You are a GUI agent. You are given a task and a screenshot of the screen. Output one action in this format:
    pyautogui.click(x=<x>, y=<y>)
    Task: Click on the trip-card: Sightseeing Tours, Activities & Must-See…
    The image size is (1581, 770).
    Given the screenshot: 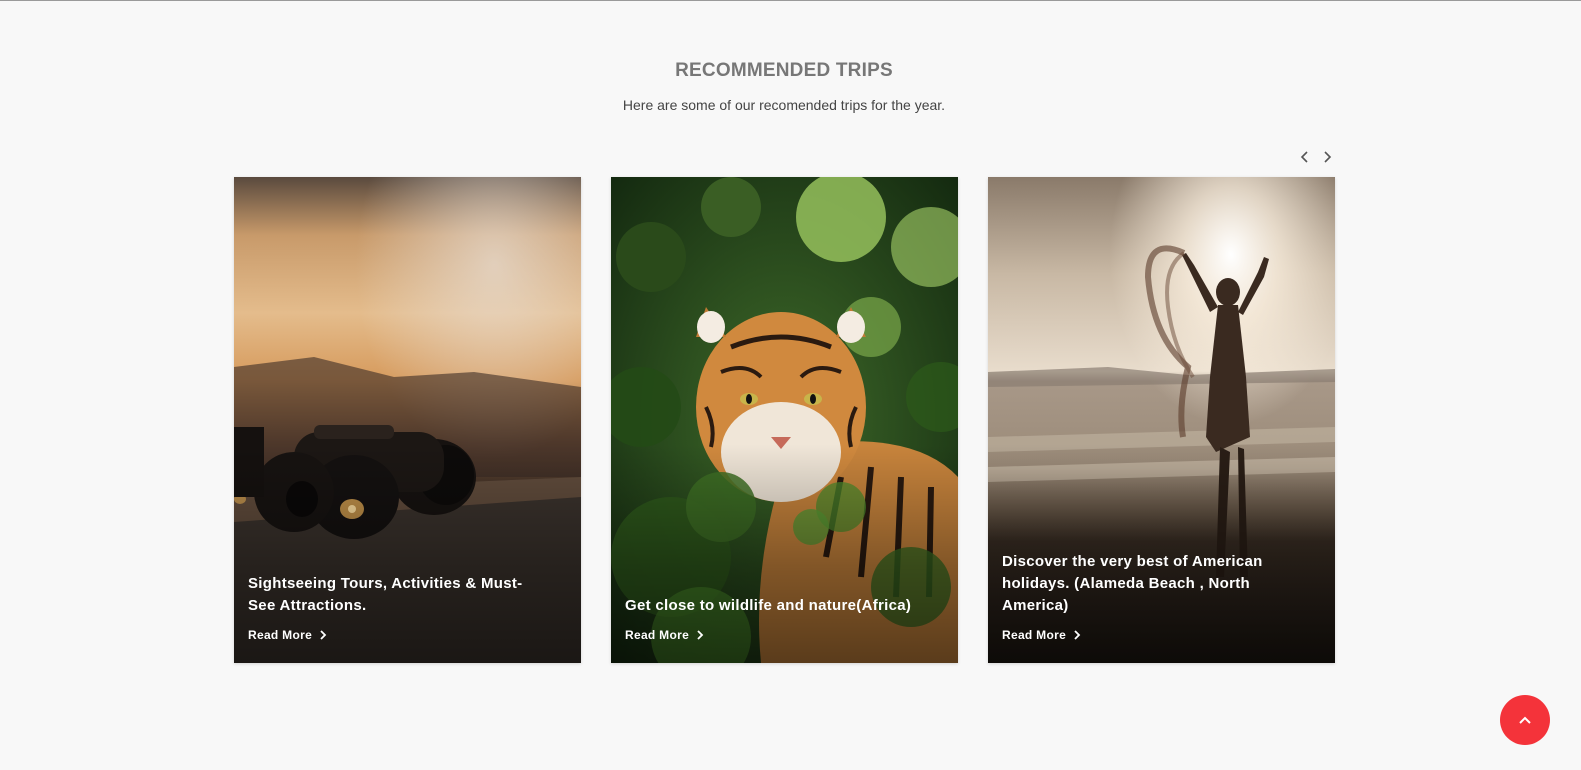 What is the action you would take?
    pyautogui.click(x=407, y=420)
    